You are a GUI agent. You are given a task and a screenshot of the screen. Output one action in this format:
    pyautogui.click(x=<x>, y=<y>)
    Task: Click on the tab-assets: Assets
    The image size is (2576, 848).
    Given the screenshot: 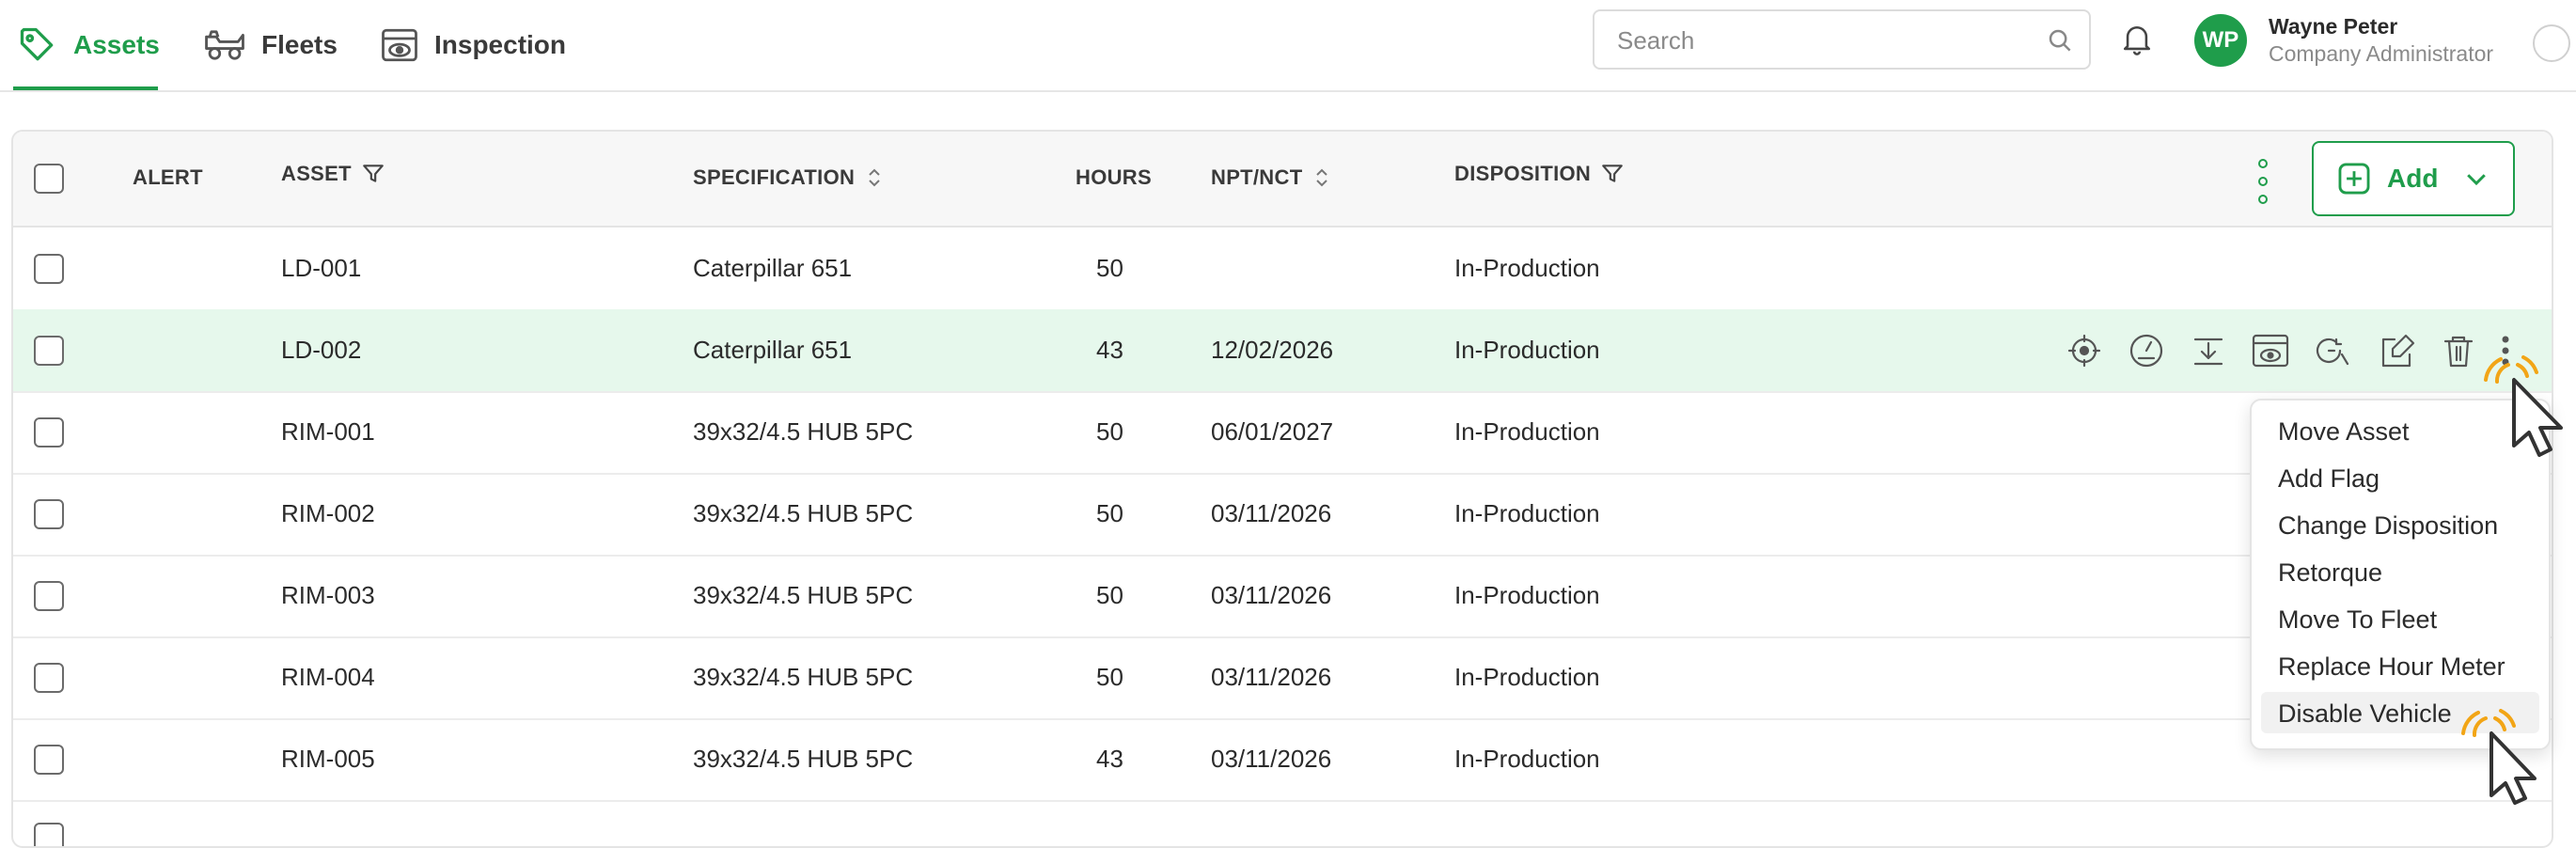 What is the action you would take?
    pyautogui.click(x=89, y=45)
    